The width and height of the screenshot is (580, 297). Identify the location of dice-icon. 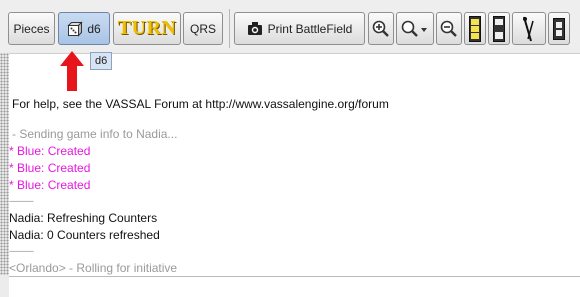
(75, 28).